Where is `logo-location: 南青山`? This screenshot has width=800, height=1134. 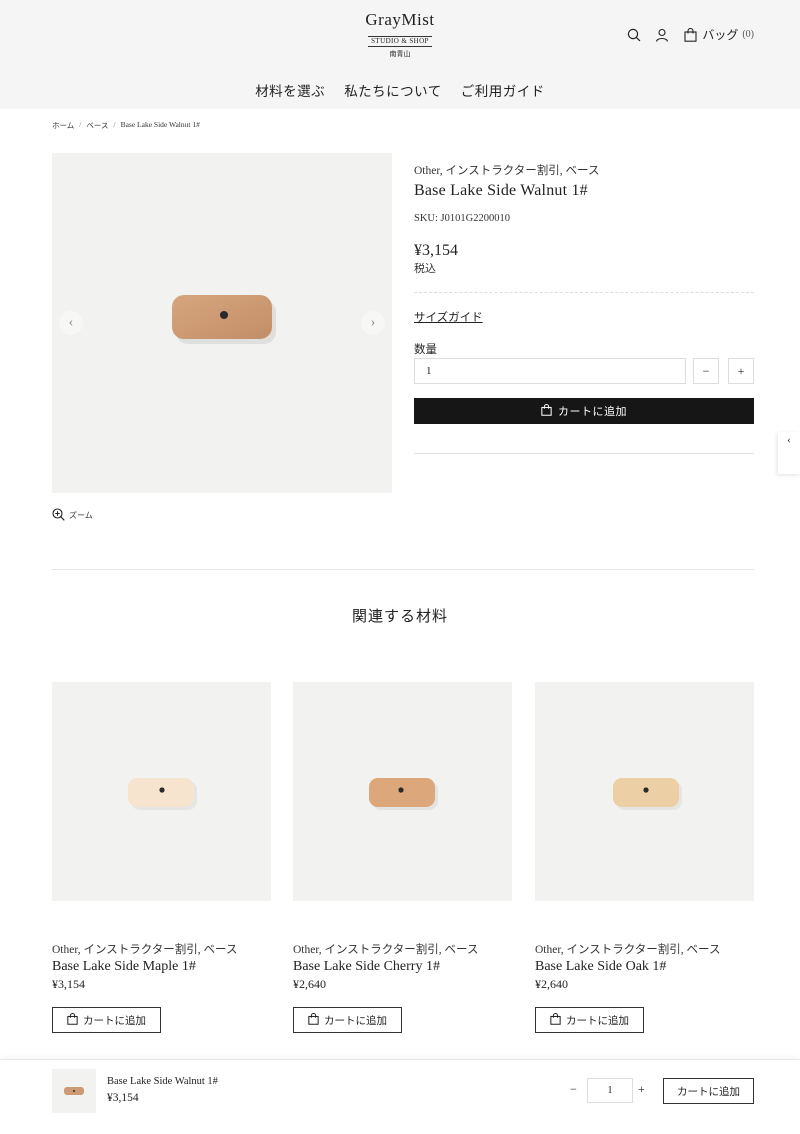
logo-location: 南青山 is located at coordinates (400, 54).